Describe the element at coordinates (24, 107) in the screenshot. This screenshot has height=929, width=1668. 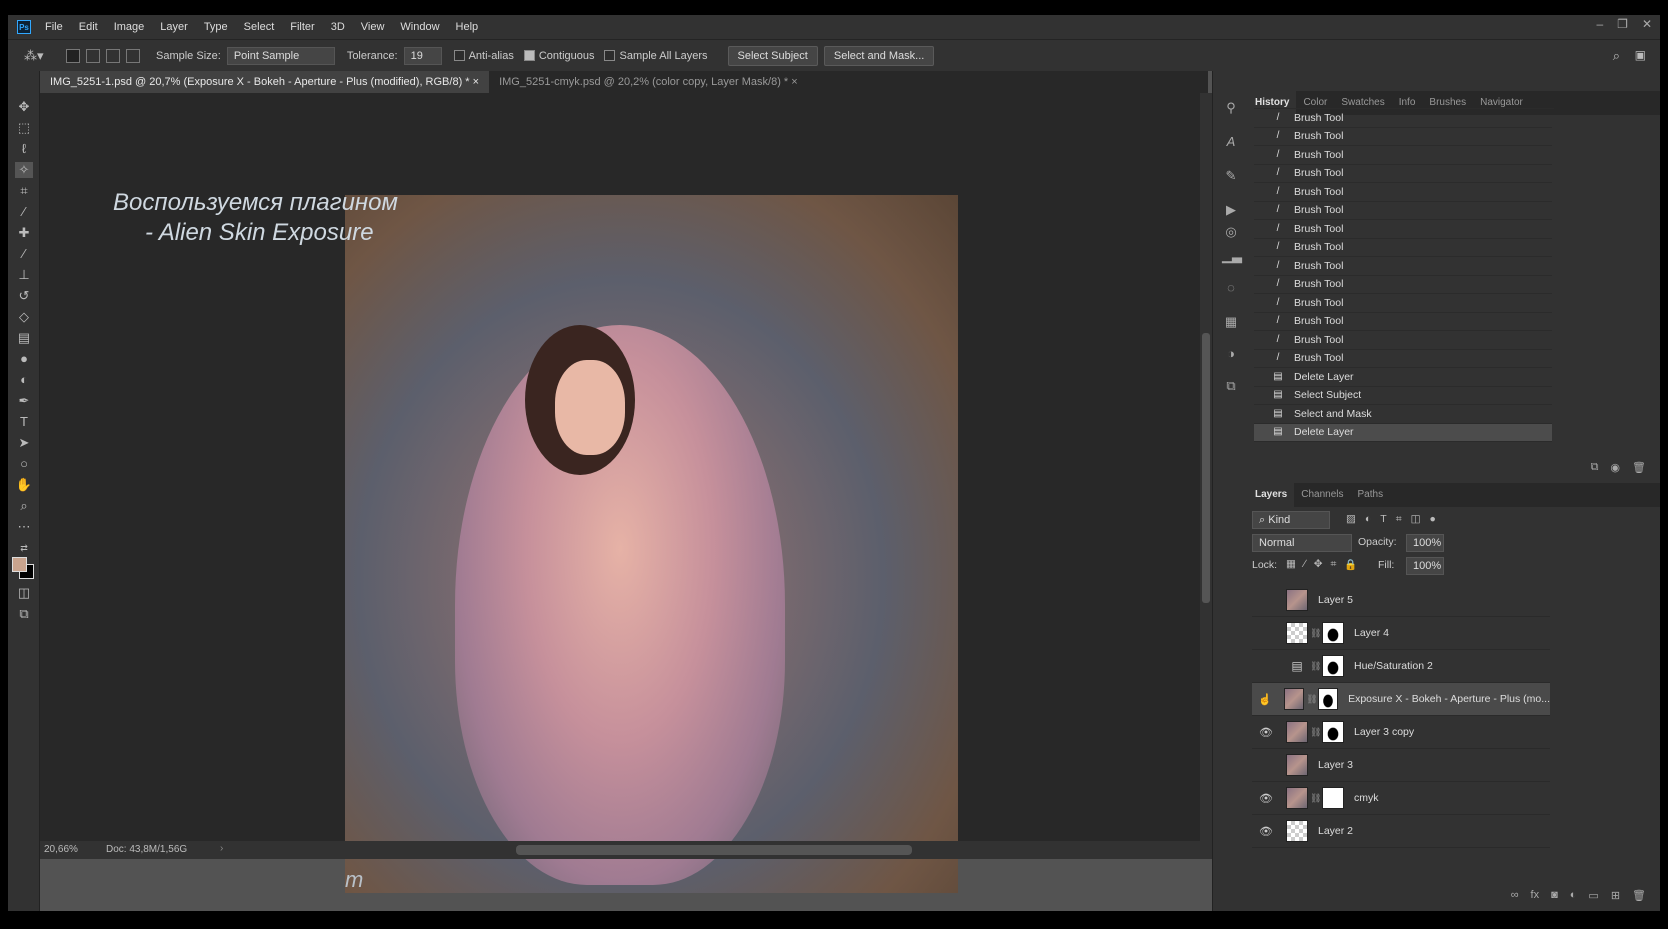
I see `move-tool-icon: ✥` at that location.